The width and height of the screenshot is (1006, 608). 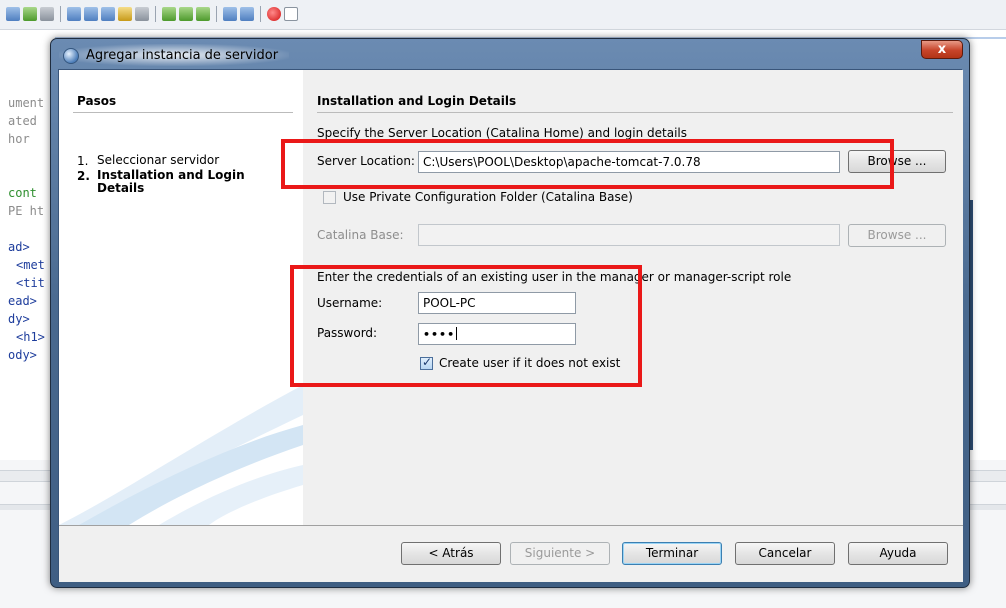 I want to click on dialog-titlebar: Agregar instancia de servidor x, so click(x=510, y=54).